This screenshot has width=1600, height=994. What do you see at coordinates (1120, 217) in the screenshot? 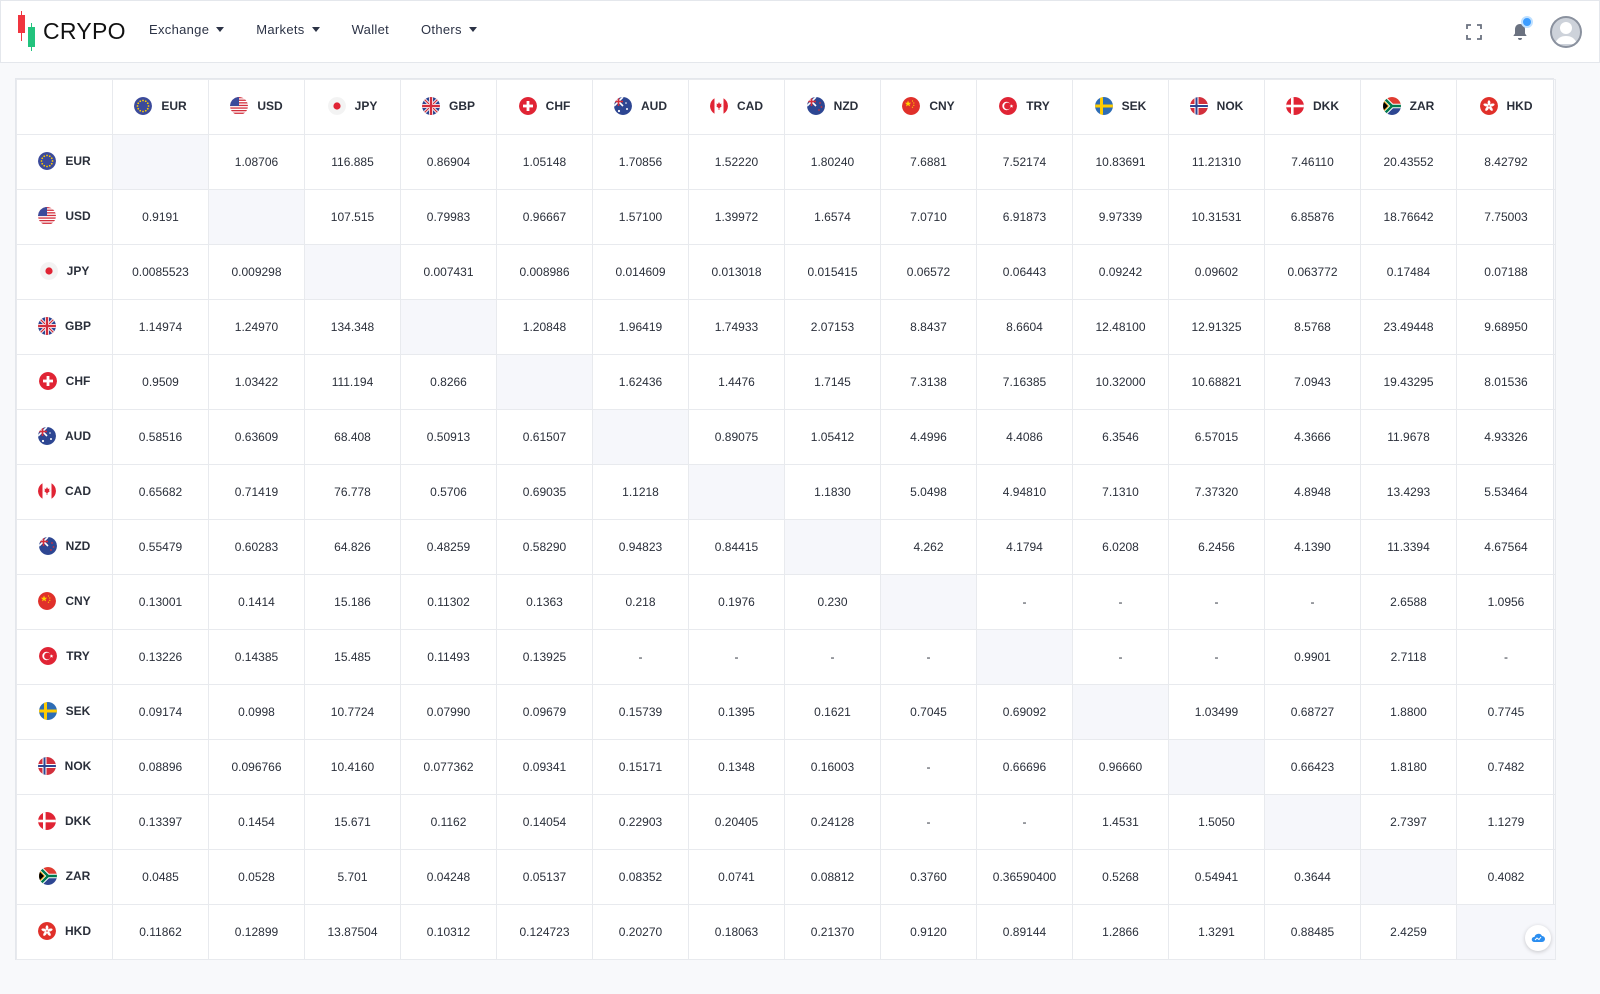
I see `rate-cell: 9.97339` at bounding box center [1120, 217].